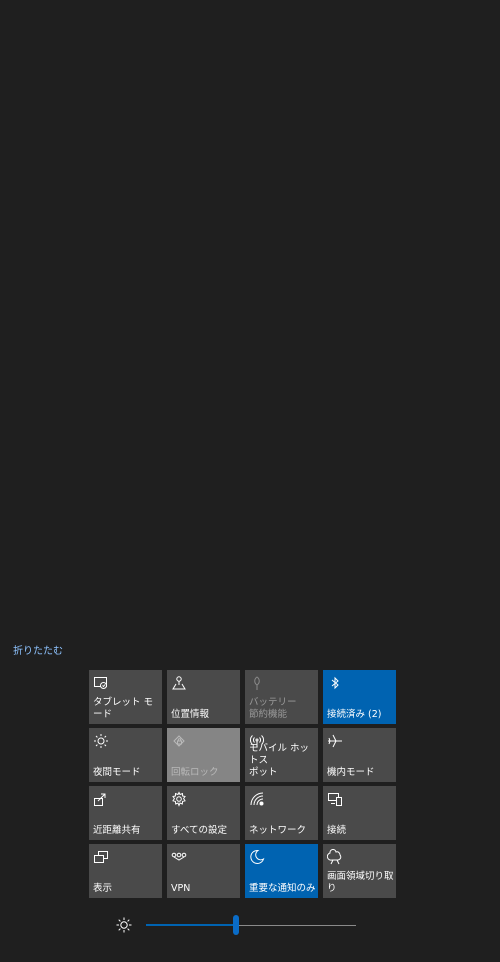 The width and height of the screenshot is (500, 962). What do you see at coordinates (257, 799) in the screenshot?
I see `network-icon` at bounding box center [257, 799].